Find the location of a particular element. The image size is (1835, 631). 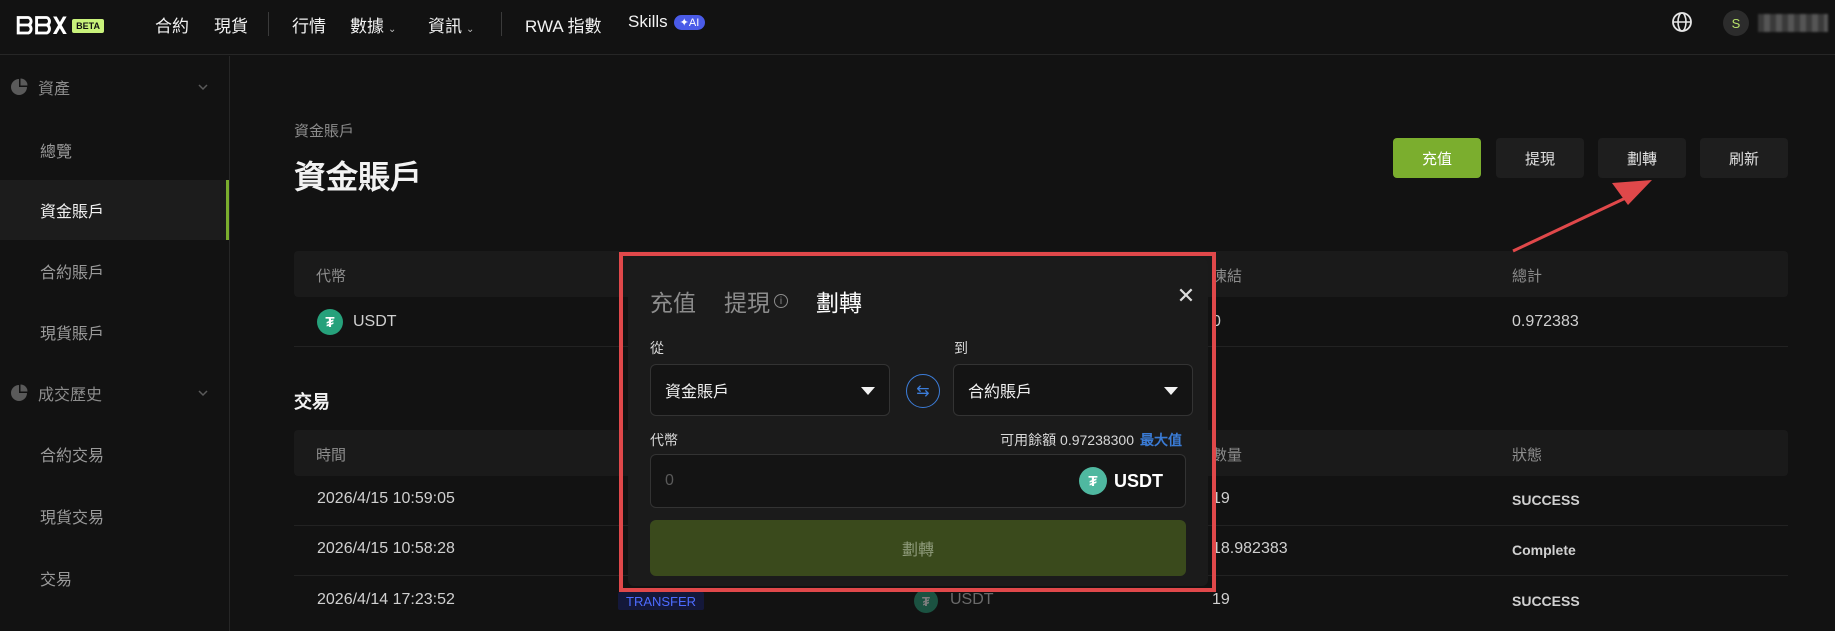

nav-info-label: 資訊 is located at coordinates (445, 26).